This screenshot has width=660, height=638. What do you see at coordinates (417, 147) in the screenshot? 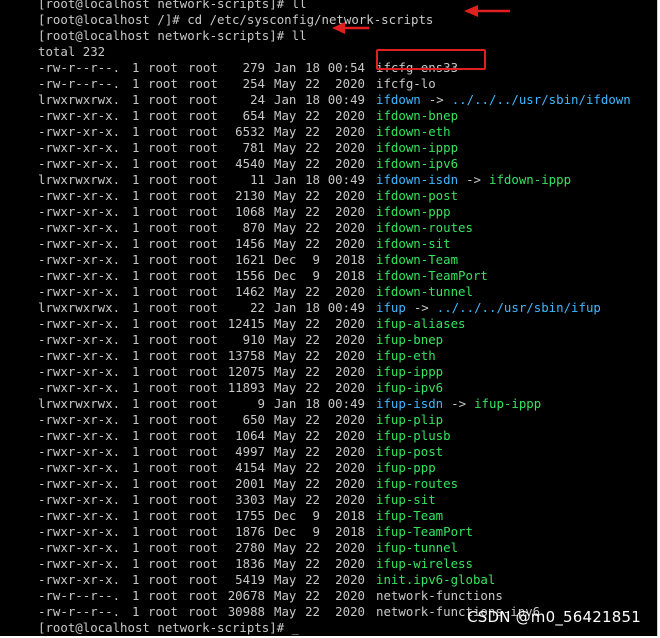
I see `file-name: ifdown-ippp` at bounding box center [417, 147].